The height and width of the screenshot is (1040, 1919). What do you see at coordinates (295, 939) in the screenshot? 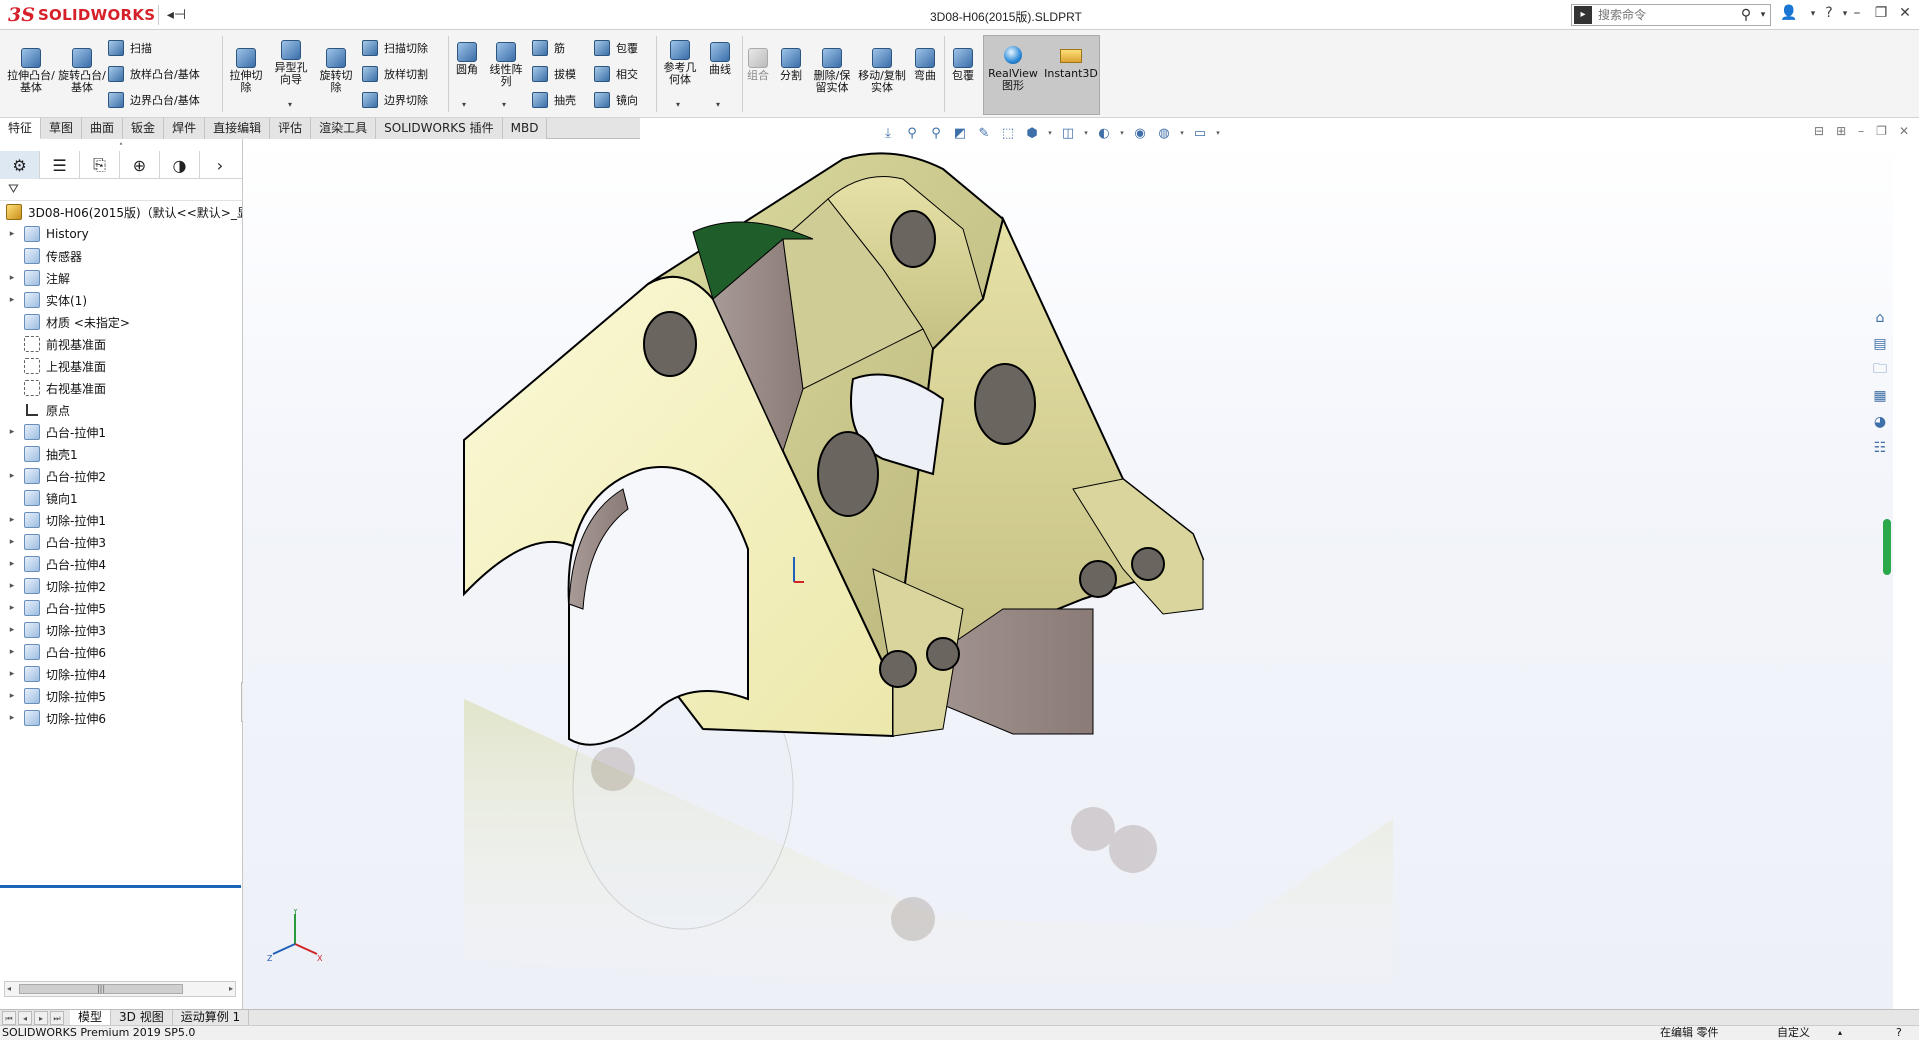
I see `view-triad: Y X Z` at bounding box center [295, 939].